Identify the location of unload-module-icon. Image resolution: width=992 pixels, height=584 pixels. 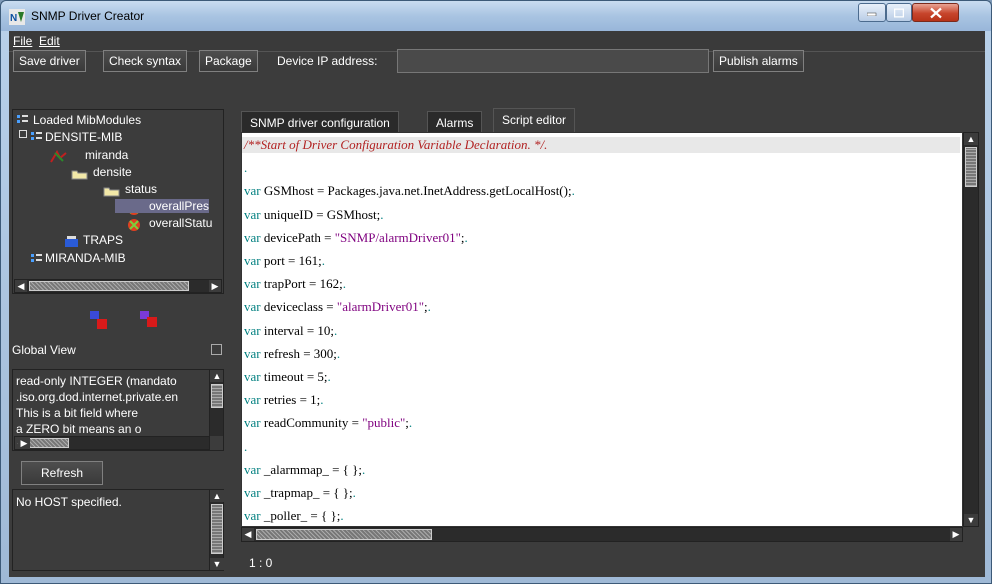
(149, 321).